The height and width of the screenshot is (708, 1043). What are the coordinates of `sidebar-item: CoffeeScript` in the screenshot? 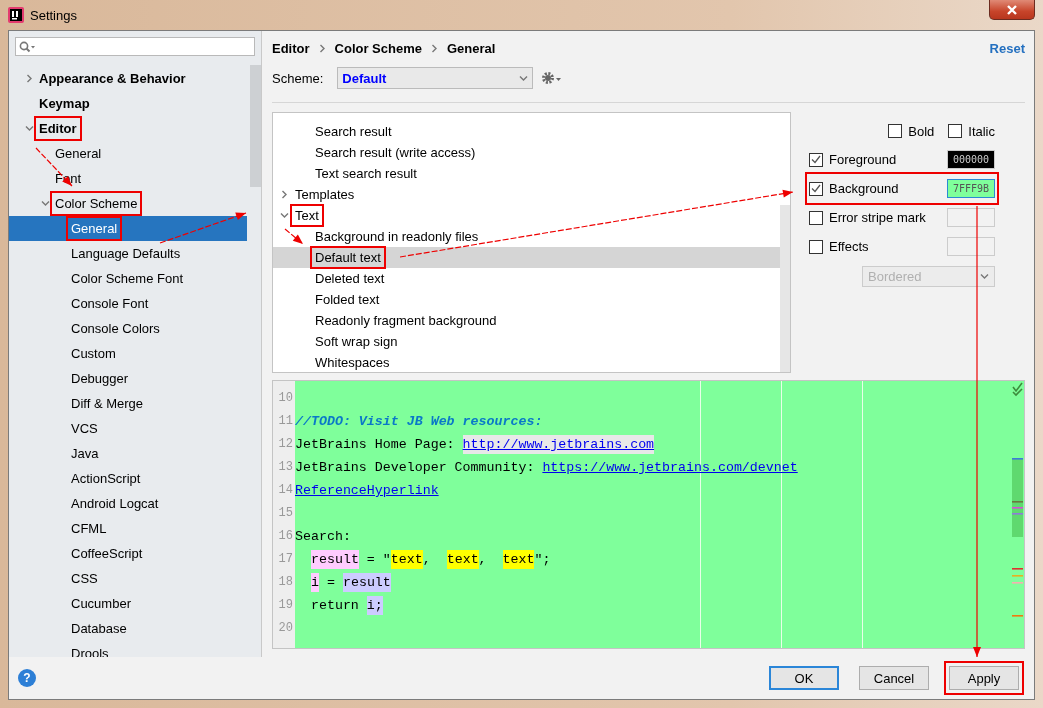 It's located at (128, 553).